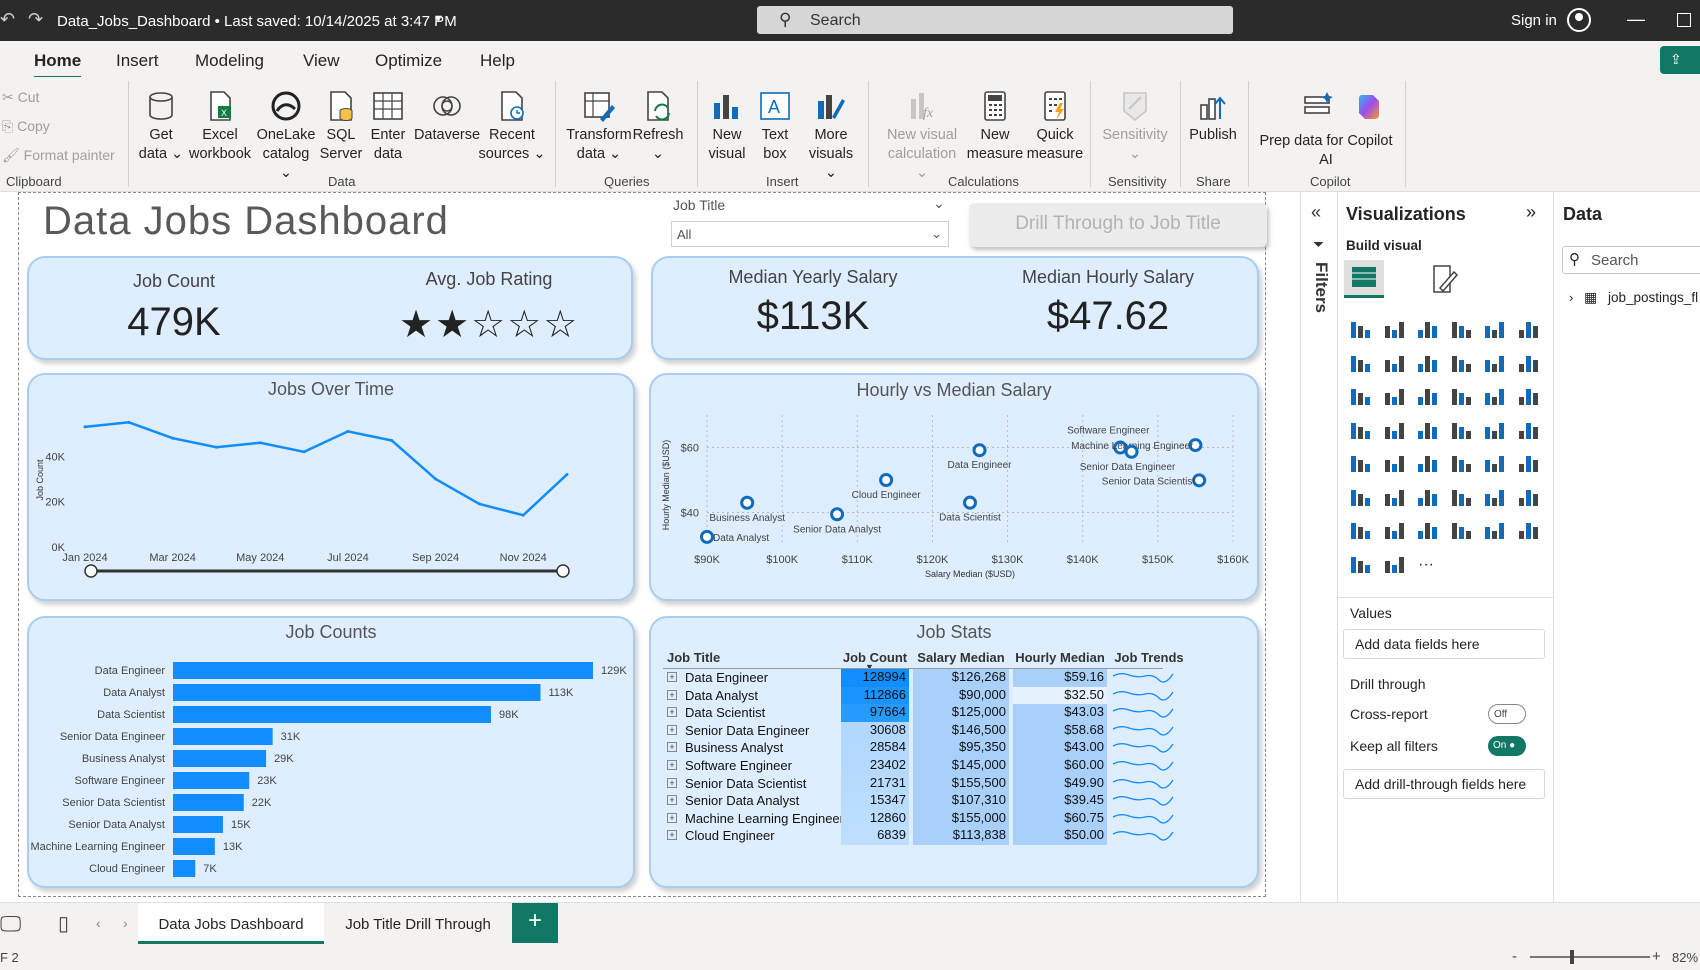 The width and height of the screenshot is (1700, 970). Describe the element at coordinates (1394, 496) in the screenshot. I see `key-influencers-icon` at that location.